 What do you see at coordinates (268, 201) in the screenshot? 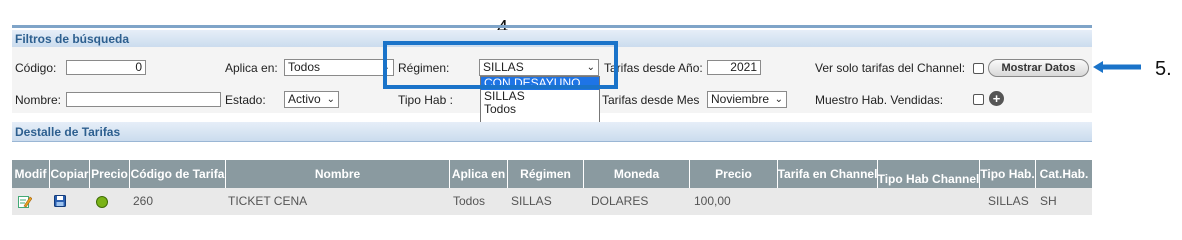
I see `row-nombre: TICKET CENA` at bounding box center [268, 201].